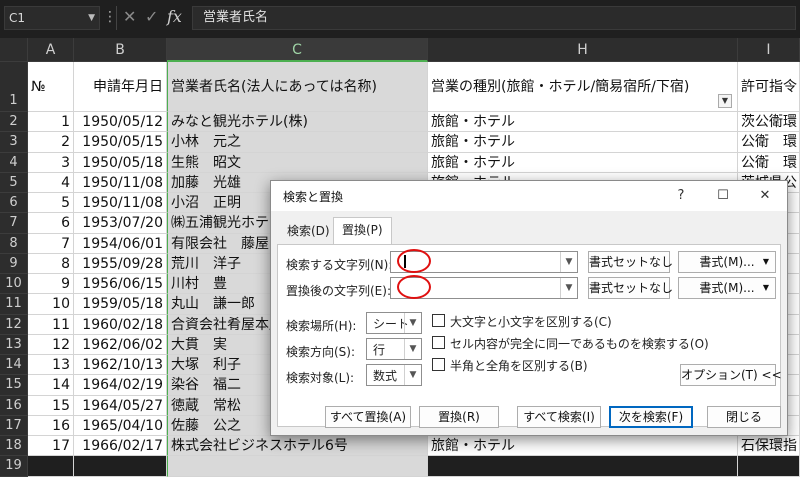  Describe the element at coordinates (129, 16) in the screenshot. I see `cancel-icon: ✕` at that location.